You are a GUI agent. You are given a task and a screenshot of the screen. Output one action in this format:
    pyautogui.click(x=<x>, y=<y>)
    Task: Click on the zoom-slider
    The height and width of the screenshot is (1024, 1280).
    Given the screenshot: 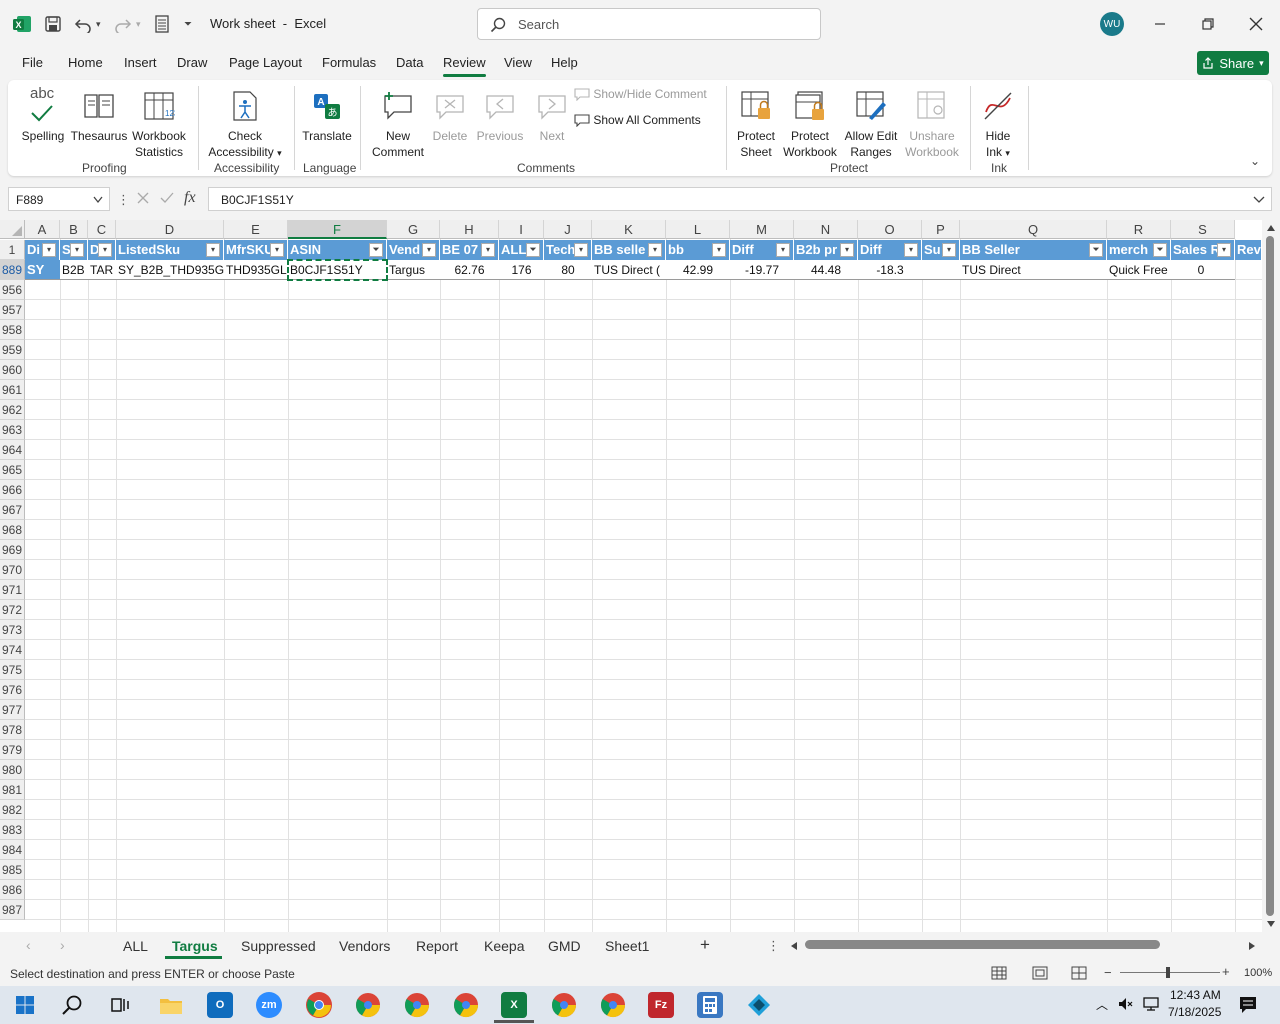 What is the action you would take?
    pyautogui.click(x=1170, y=972)
    